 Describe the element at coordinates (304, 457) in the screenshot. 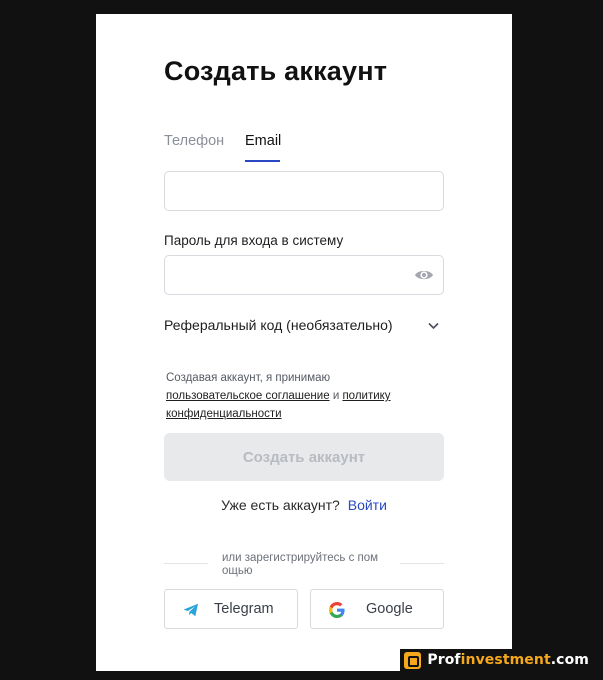

I see `create-account-button: Создать аккаунт` at that location.